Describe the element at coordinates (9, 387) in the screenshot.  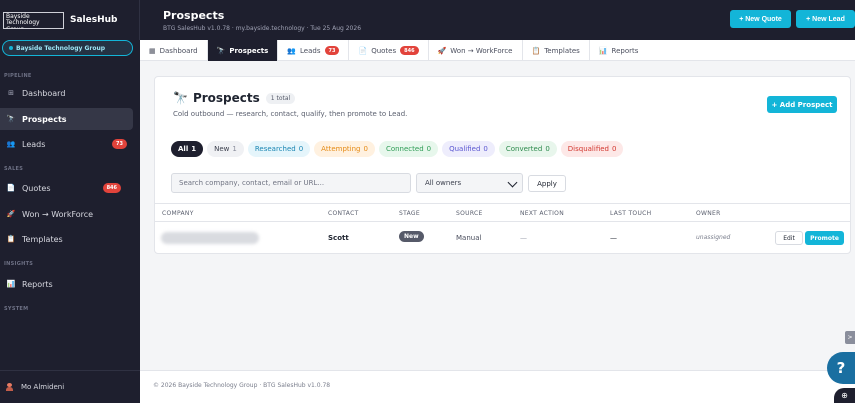
I see `avatar-icon` at that location.